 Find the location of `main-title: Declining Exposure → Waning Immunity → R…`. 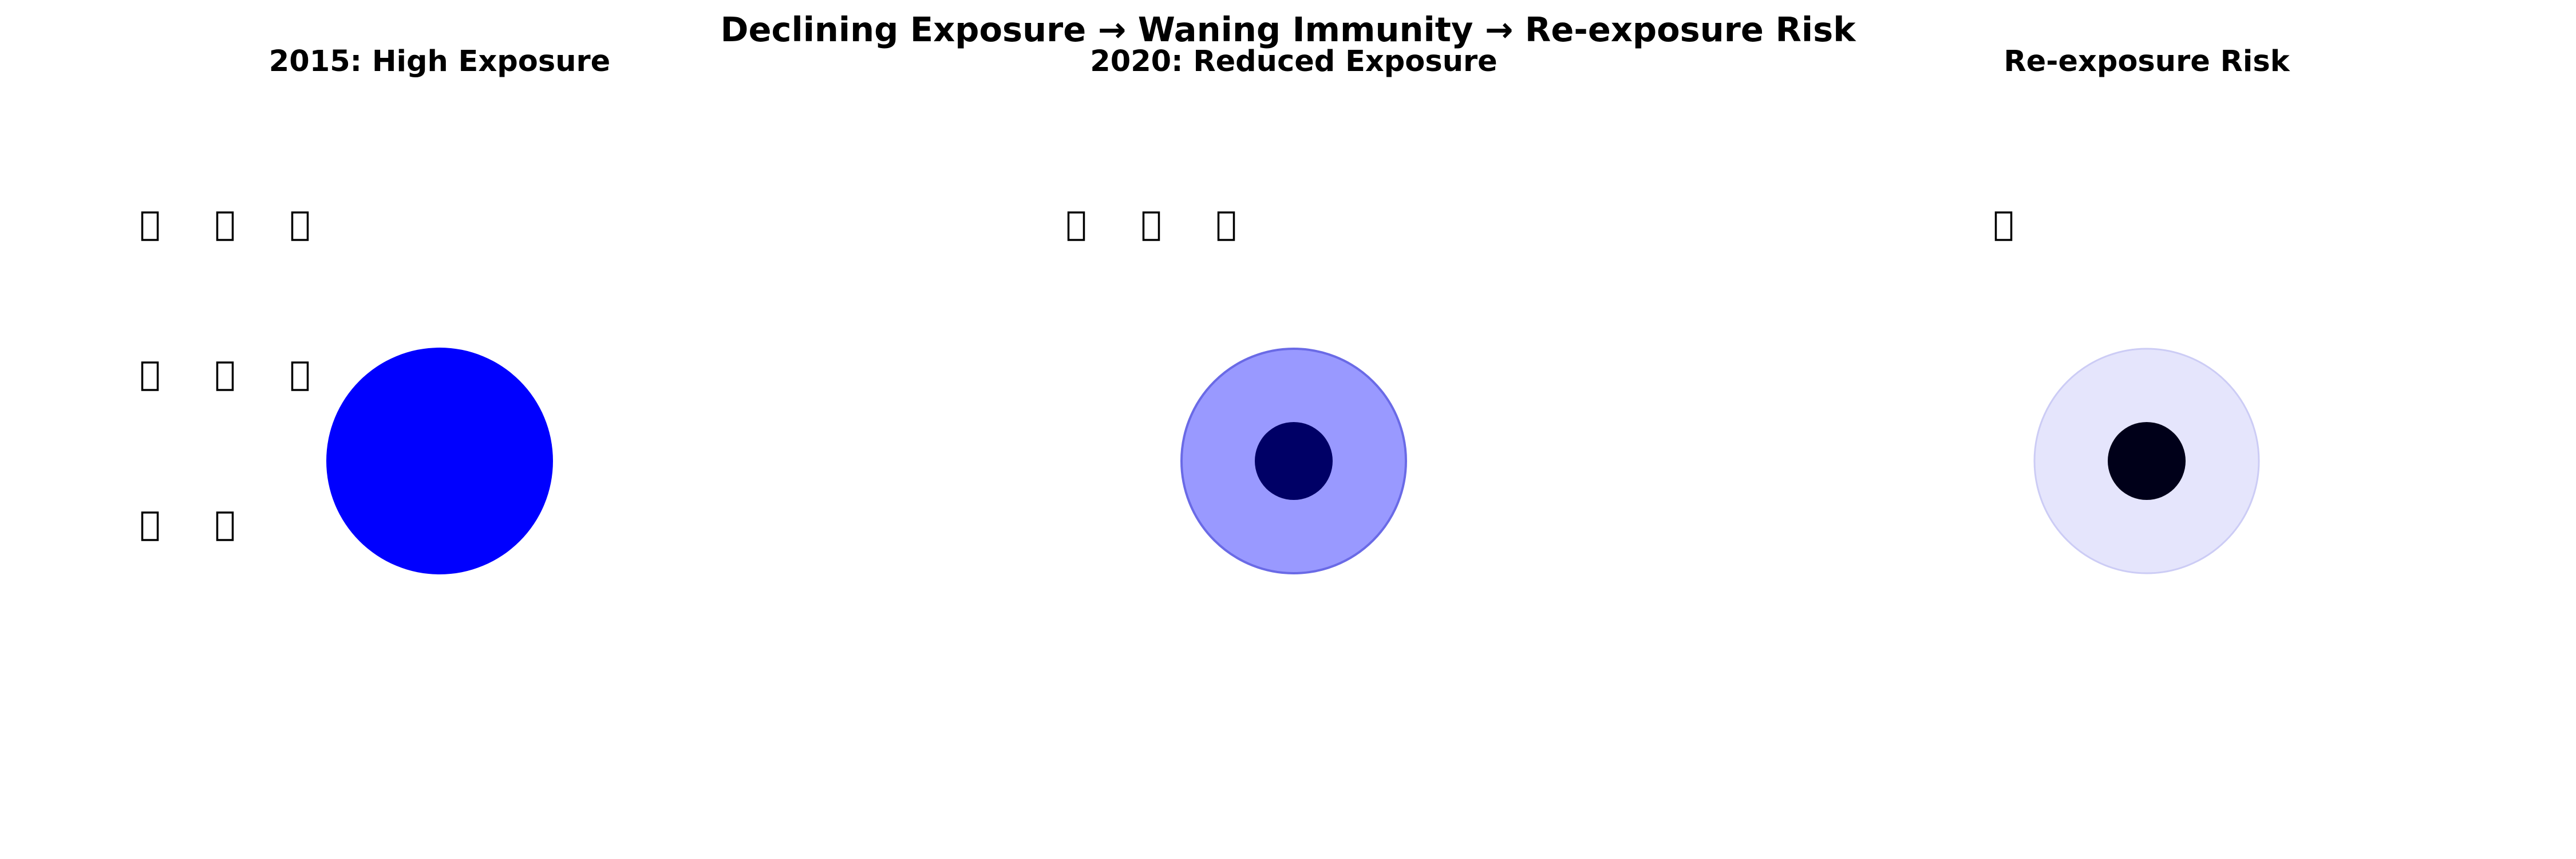

main-title: Declining Exposure → Waning Immunity → R… is located at coordinates (1289, 30).